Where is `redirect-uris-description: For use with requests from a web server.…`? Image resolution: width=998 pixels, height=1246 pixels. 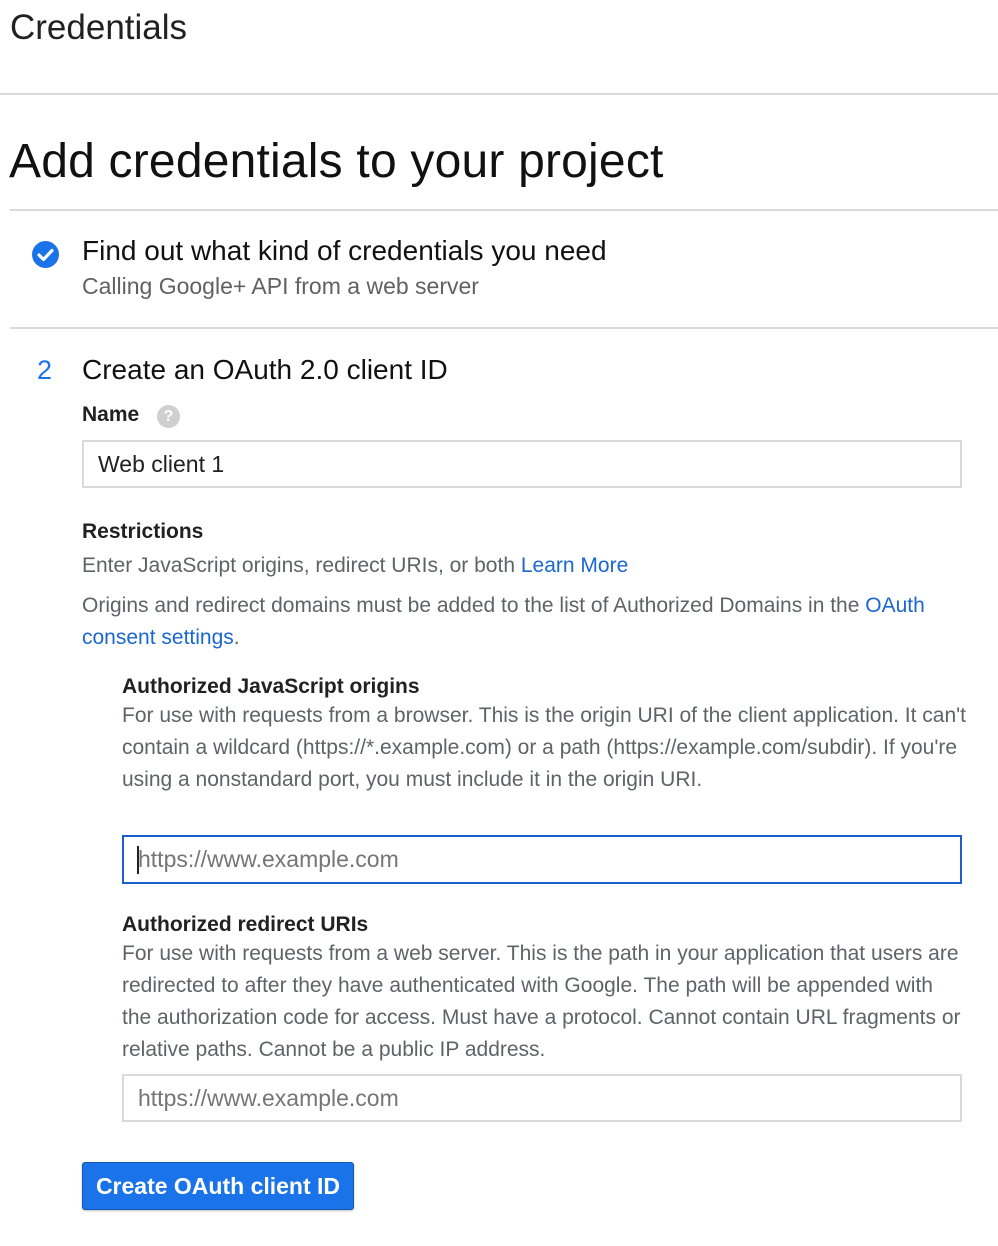
redirect-uris-description: For use with requests from a web server.… is located at coordinates (541, 1001).